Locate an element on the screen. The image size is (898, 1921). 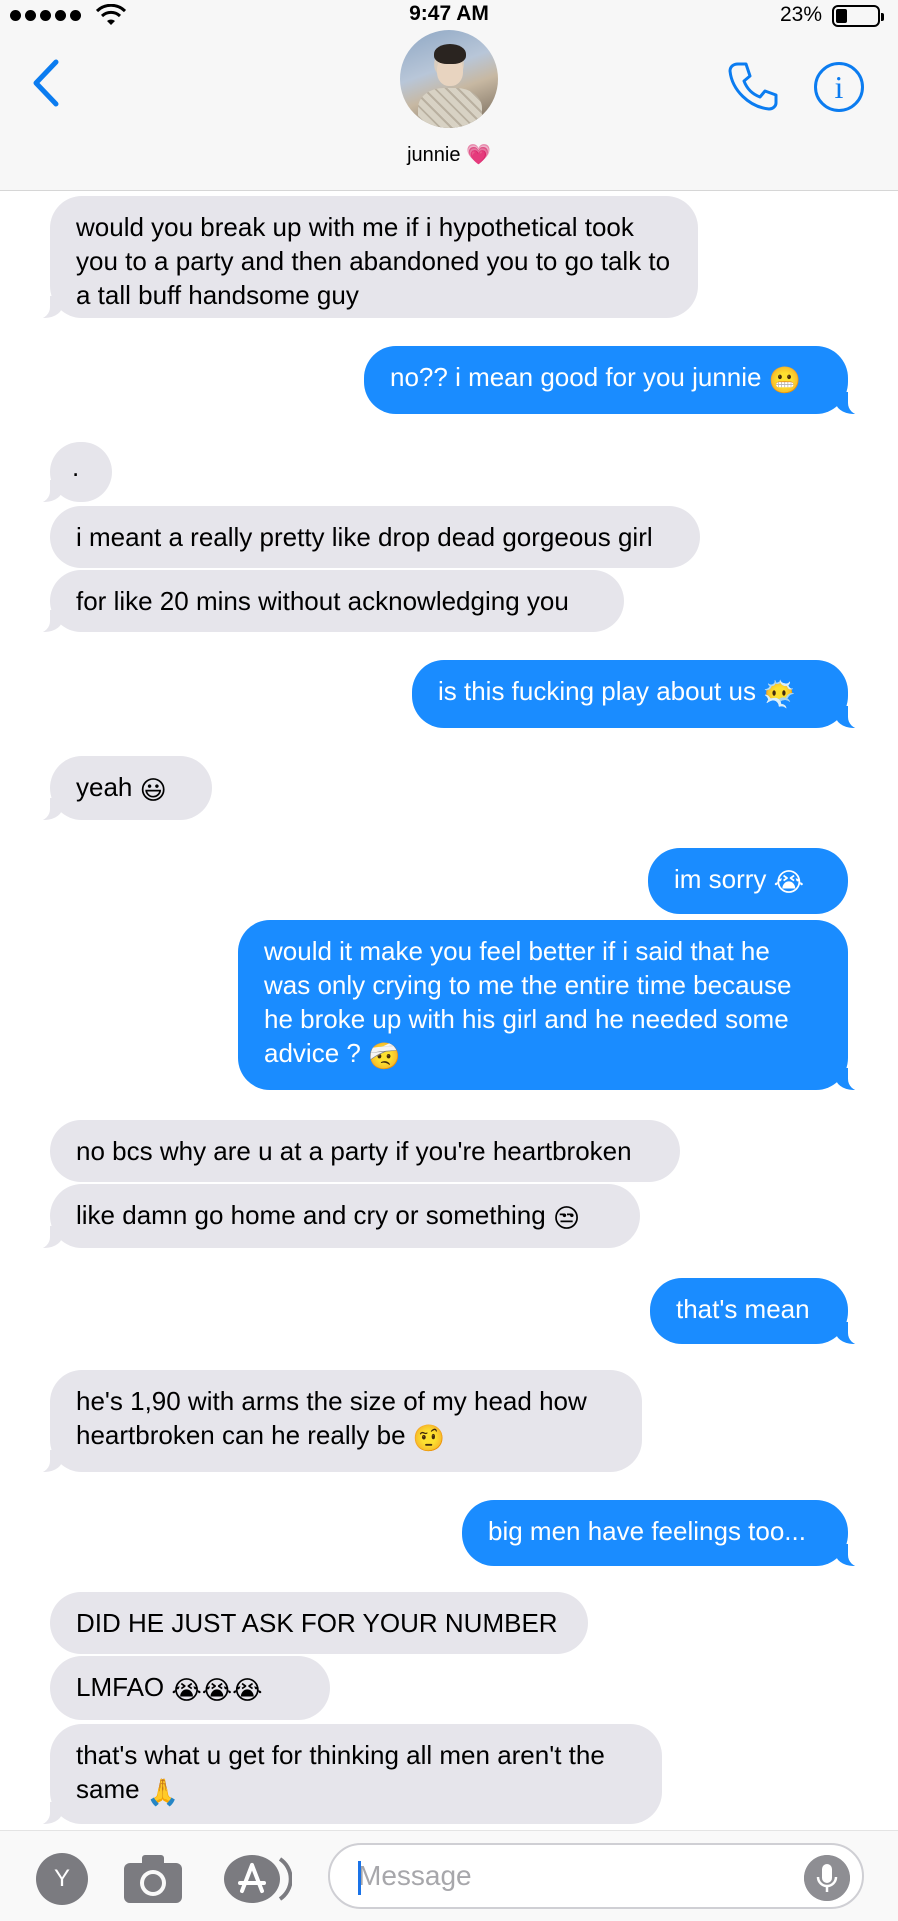
battery-icon is located at coordinates (858, 16).